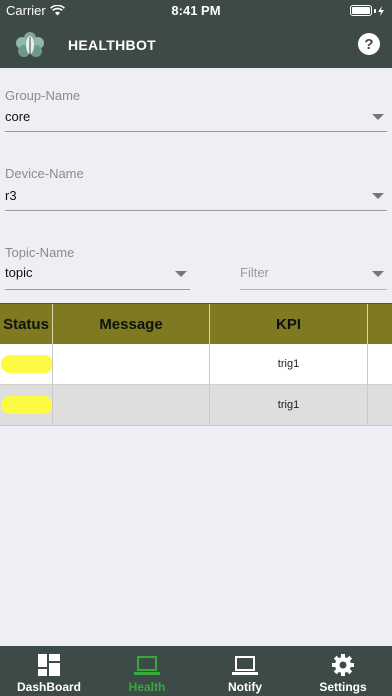  I want to click on filter-placeholder: Filter, so click(254, 272).